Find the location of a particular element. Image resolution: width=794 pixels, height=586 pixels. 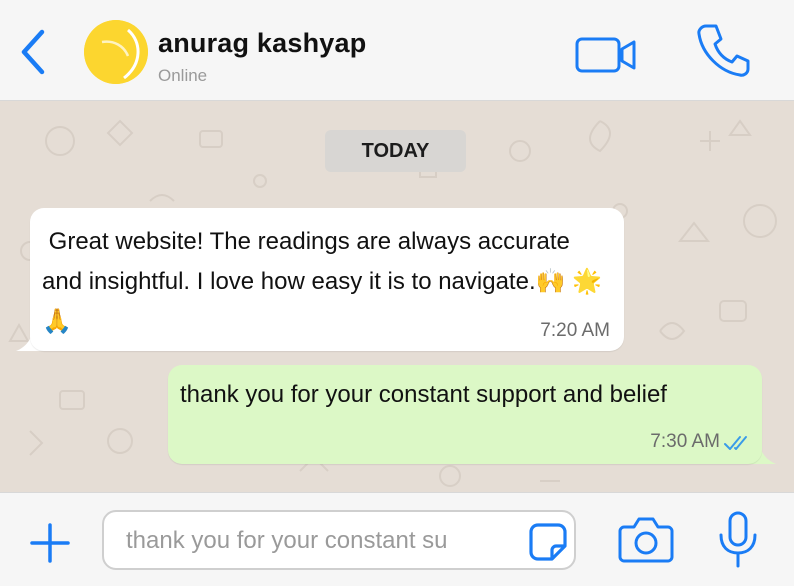

message-time: 7:30 AM is located at coordinates (685, 441).